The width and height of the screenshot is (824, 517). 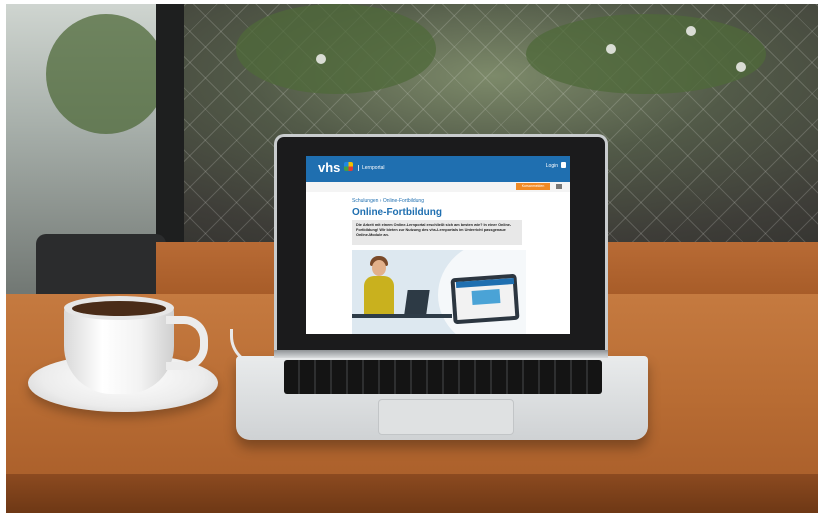 What do you see at coordinates (388, 201) in the screenshot?
I see `breadcrumb: Schulungen › Online-Fortbildung` at bounding box center [388, 201].